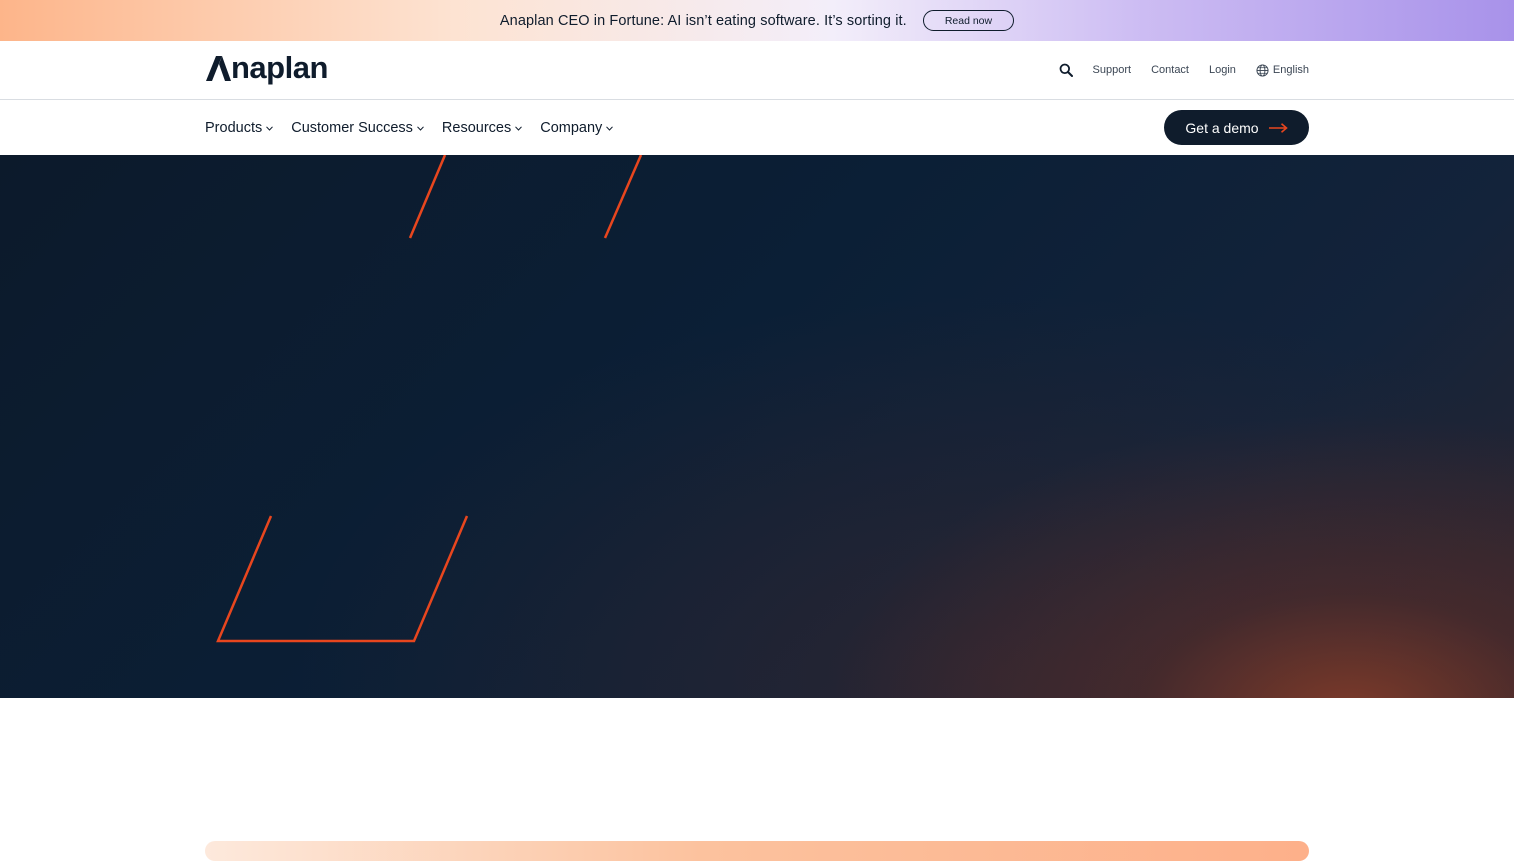 Image resolution: width=1514 pixels, height=861 pixels. Describe the element at coordinates (968, 20) in the screenshot. I see `read-now-button: Read now` at that location.